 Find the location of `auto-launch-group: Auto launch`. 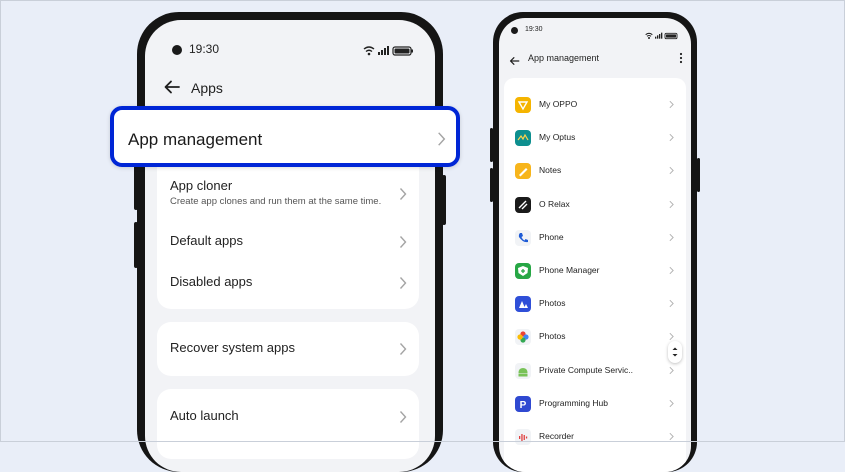

auto-launch-group: Auto launch is located at coordinates (288, 424).